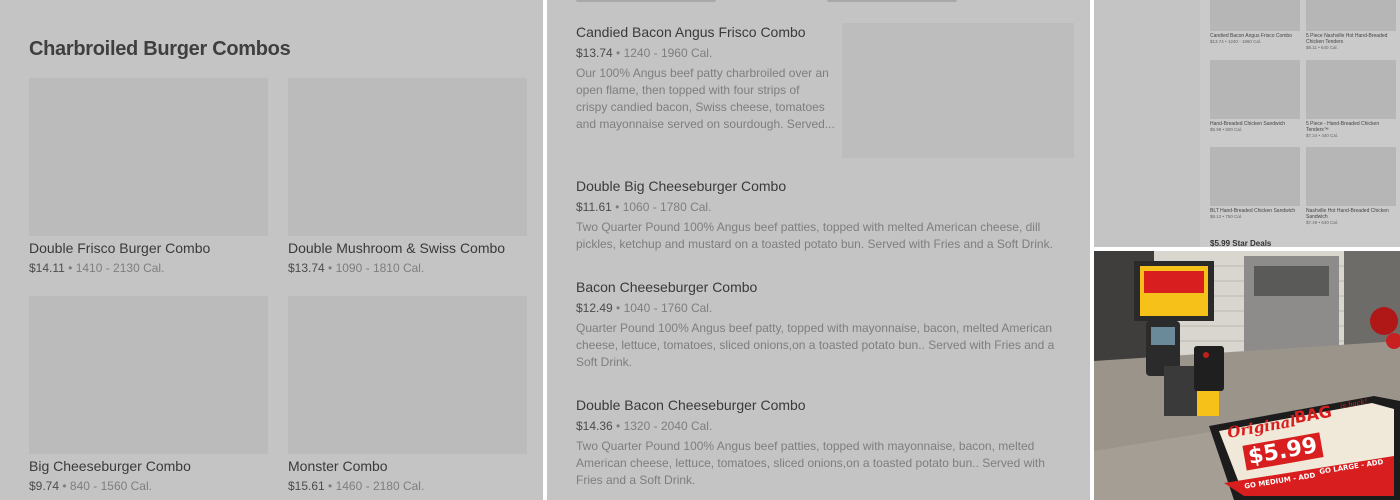 This screenshot has width=1400, height=500. Describe the element at coordinates (120, 268) in the screenshot. I see `menu-item-calories: 1410 - 2130 Cal.` at that location.